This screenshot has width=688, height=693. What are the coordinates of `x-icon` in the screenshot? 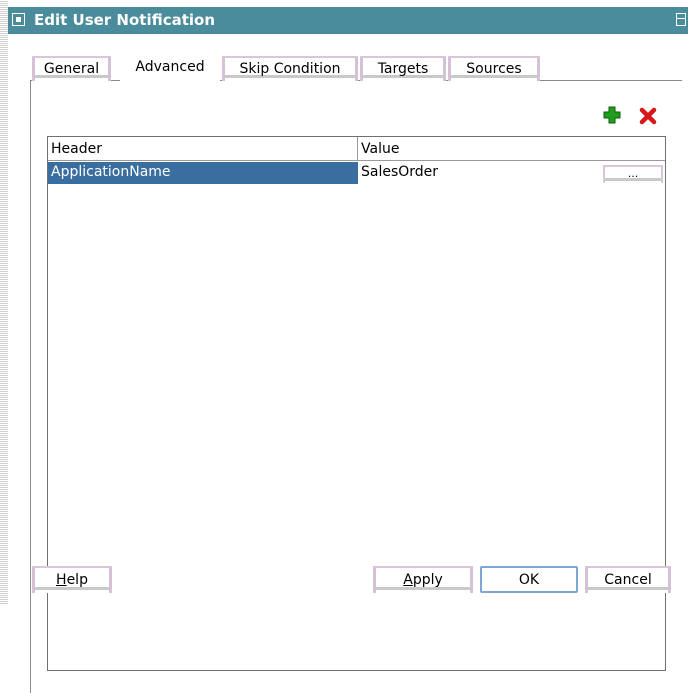 It's located at (648, 116).